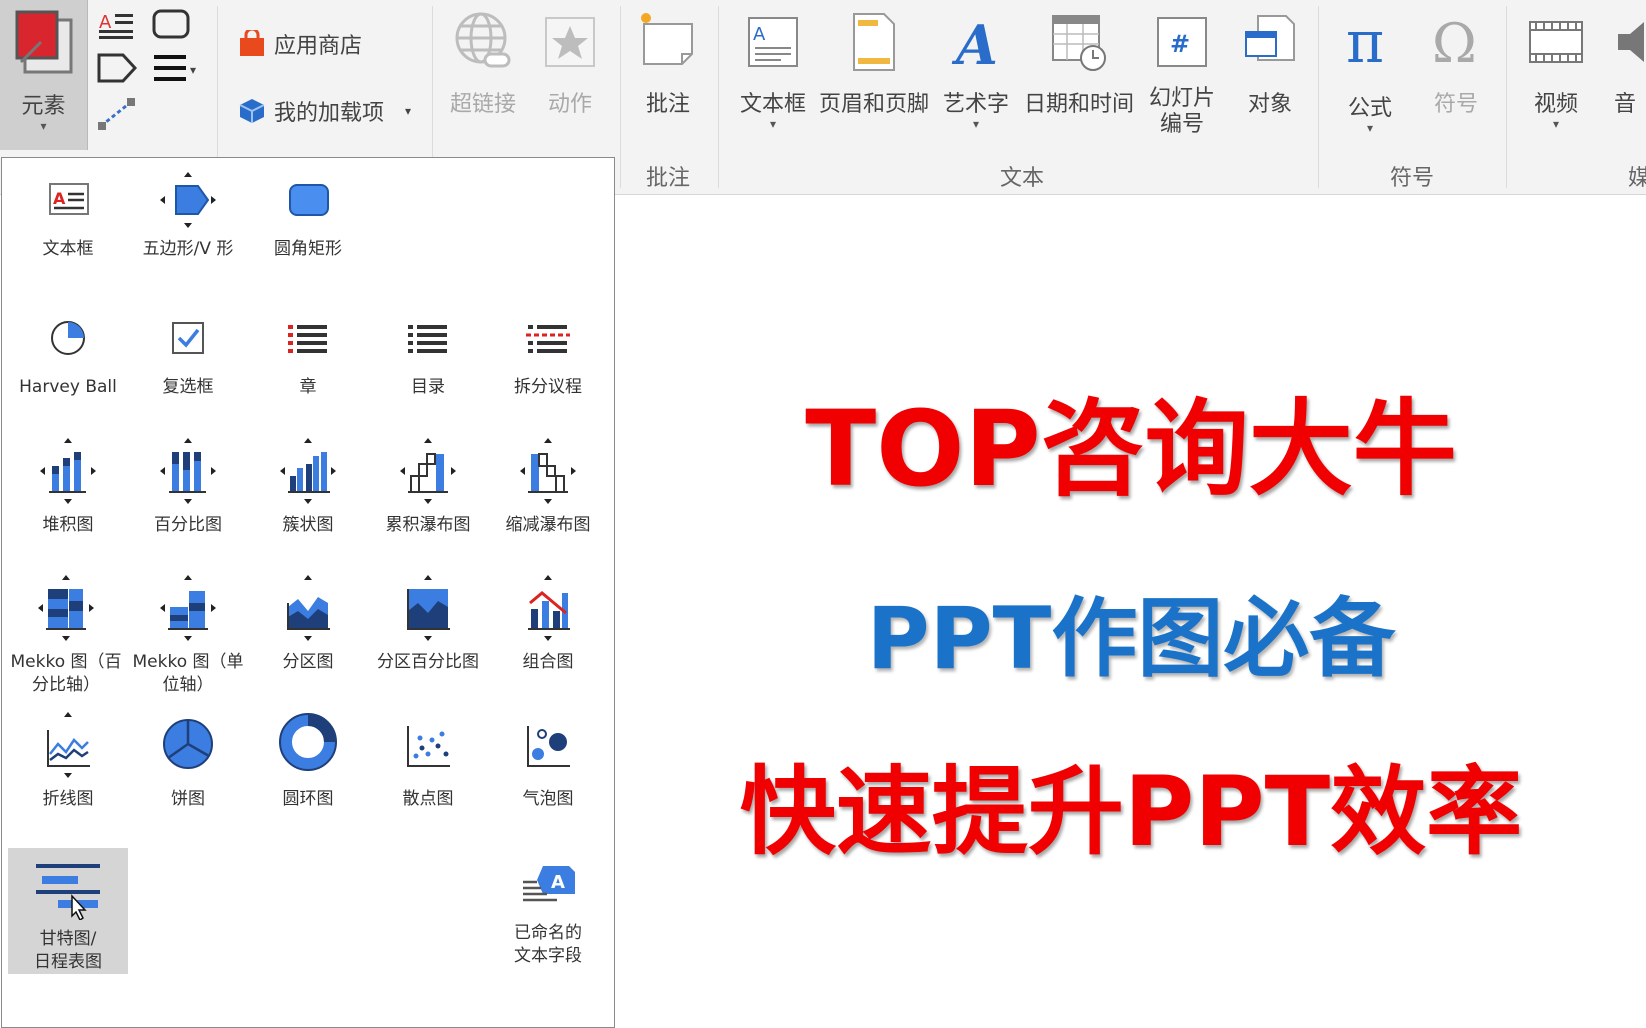  I want to click on addins-cube-icon, so click(252, 111).